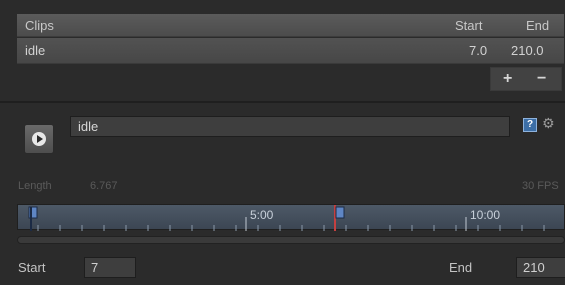 The width and height of the screenshot is (565, 285). What do you see at coordinates (527, 50) in the screenshot?
I see `clip-row-end: 210.0` at bounding box center [527, 50].